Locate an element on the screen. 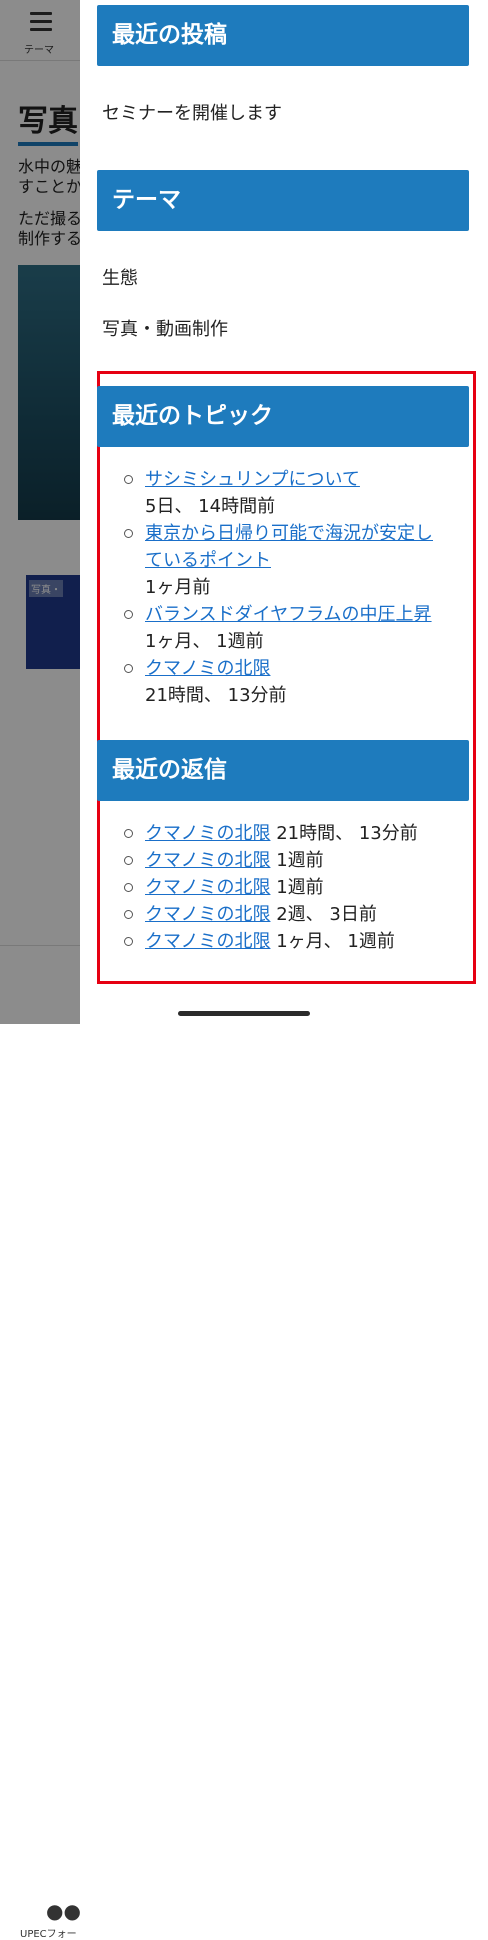  list-item: クマノミの北限 2週、 3日前 is located at coordinates (290, 914).